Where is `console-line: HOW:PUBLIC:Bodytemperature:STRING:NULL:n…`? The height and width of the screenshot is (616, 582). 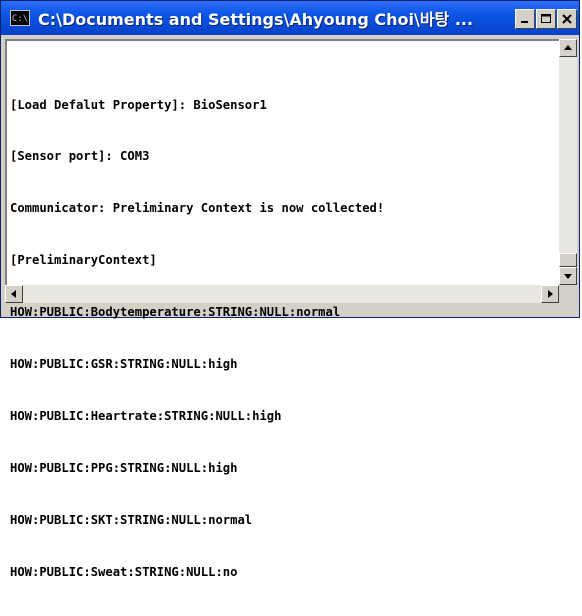
console-line: HOW:PUBLIC:Bodytemperature:STRING:NULL:n… is located at coordinates (175, 312).